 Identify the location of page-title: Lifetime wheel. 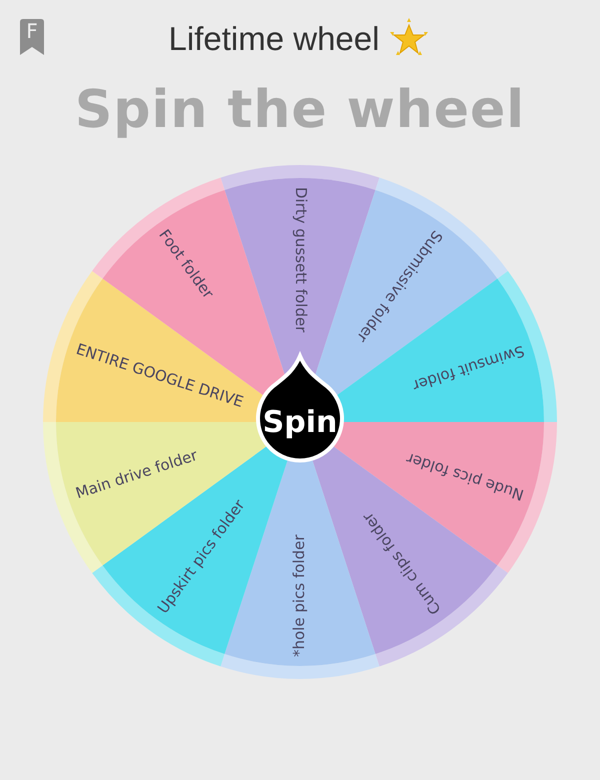
(274, 39).